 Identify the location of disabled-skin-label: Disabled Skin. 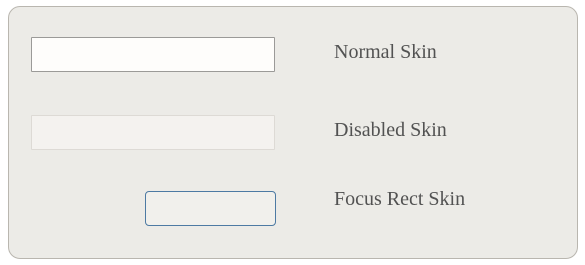
(390, 130).